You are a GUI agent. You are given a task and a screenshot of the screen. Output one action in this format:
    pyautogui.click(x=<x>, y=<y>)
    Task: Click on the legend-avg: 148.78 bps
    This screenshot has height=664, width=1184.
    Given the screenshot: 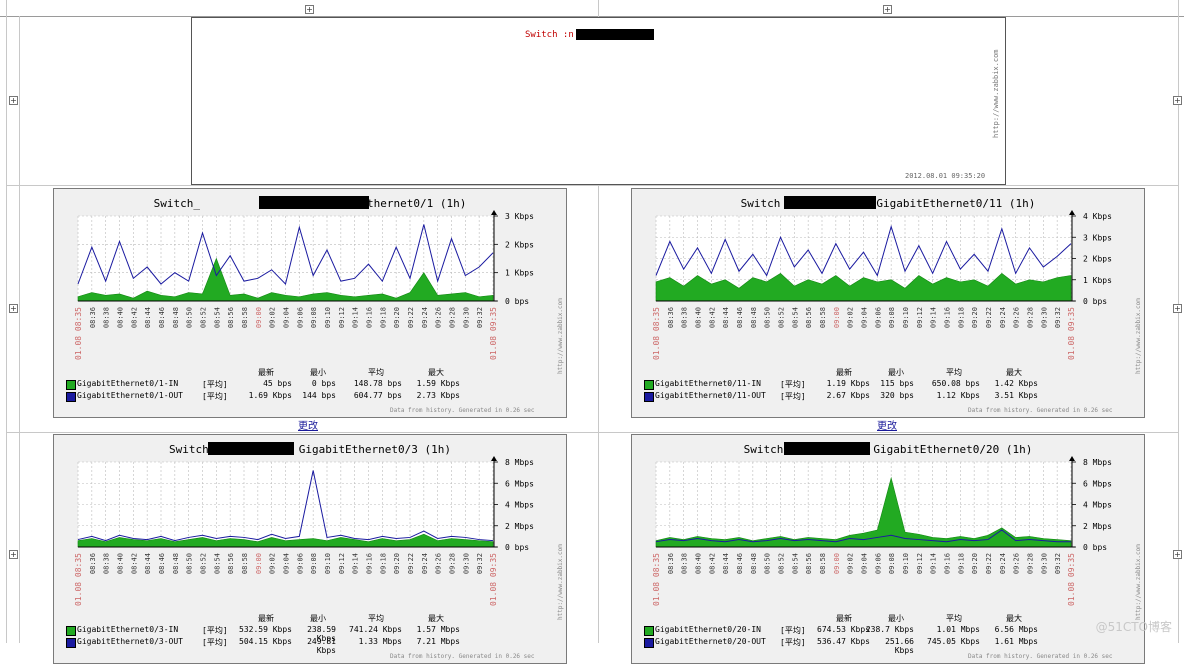 What is the action you would take?
    pyautogui.click(x=377, y=383)
    